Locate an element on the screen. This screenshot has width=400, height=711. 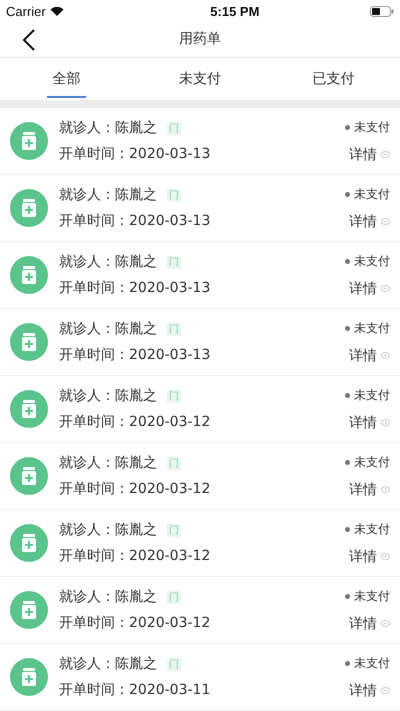
clock-time: 5:15 PM is located at coordinates (235, 12).